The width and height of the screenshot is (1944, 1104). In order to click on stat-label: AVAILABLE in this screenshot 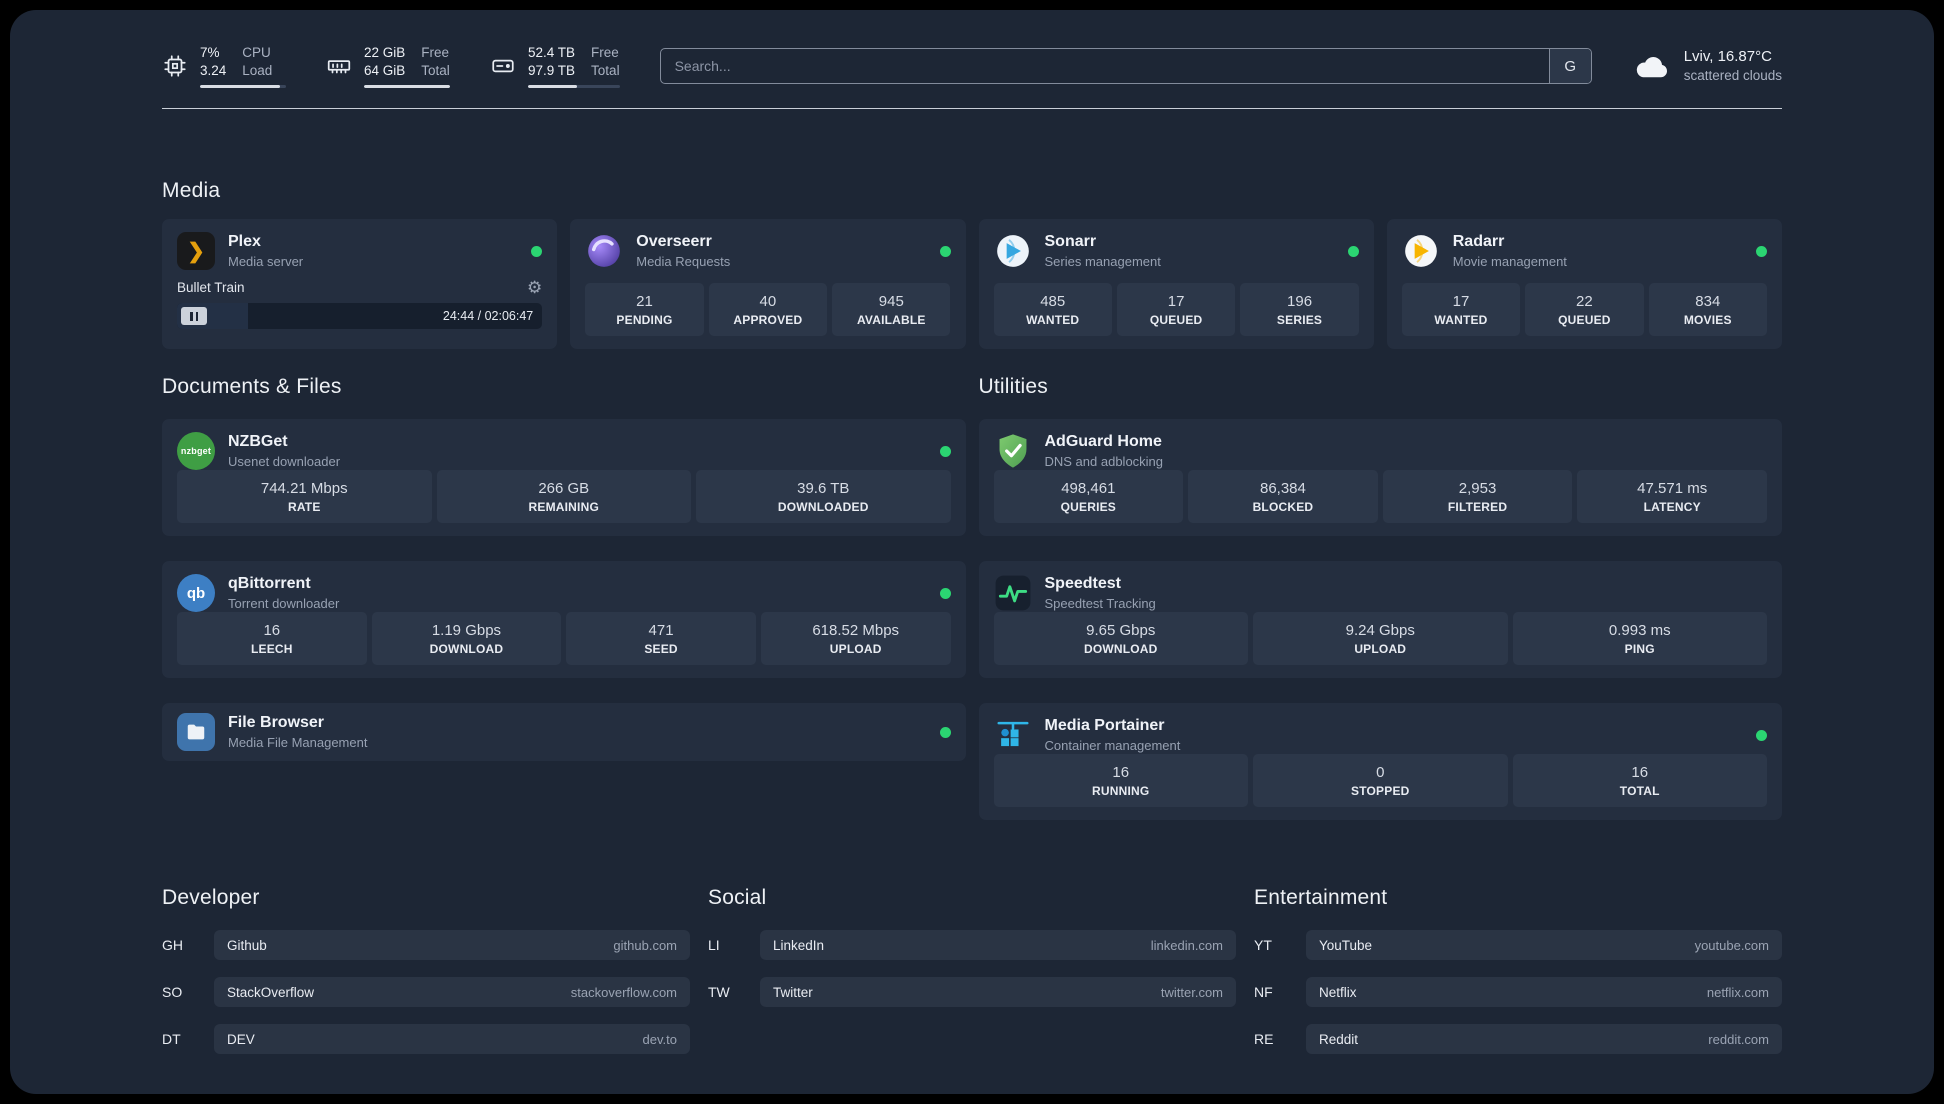, I will do `click(891, 320)`.